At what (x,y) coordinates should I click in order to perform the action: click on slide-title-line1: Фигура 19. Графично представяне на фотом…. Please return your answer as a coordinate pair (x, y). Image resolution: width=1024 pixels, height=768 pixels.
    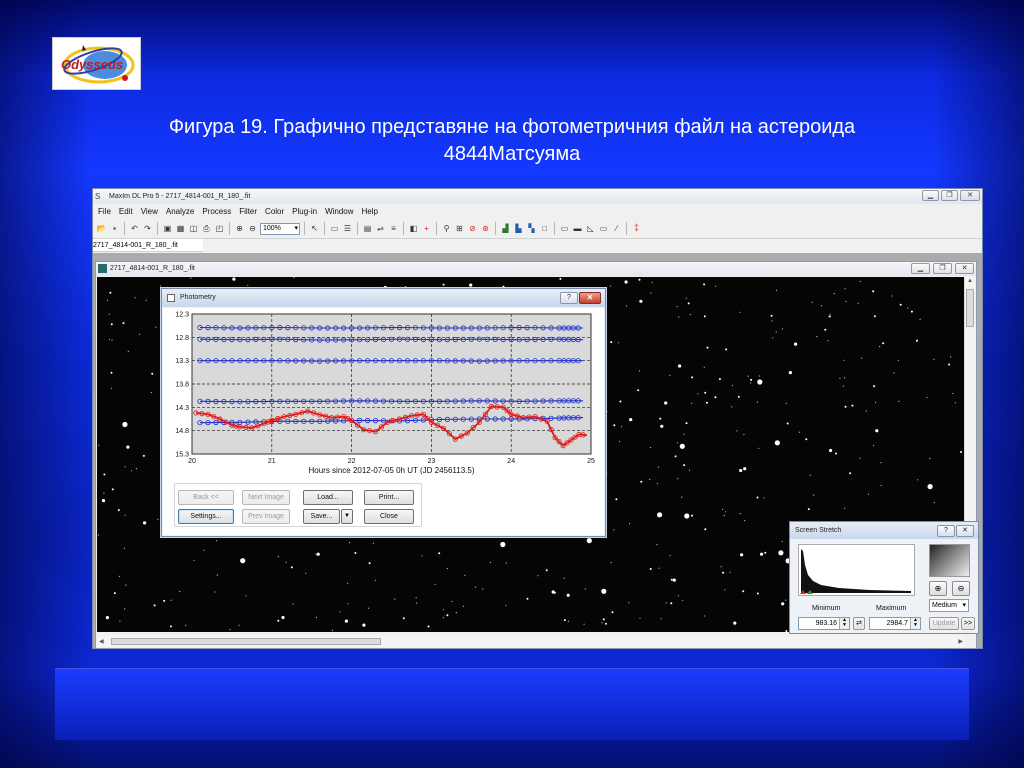
    Looking at the image, I should click on (512, 127).